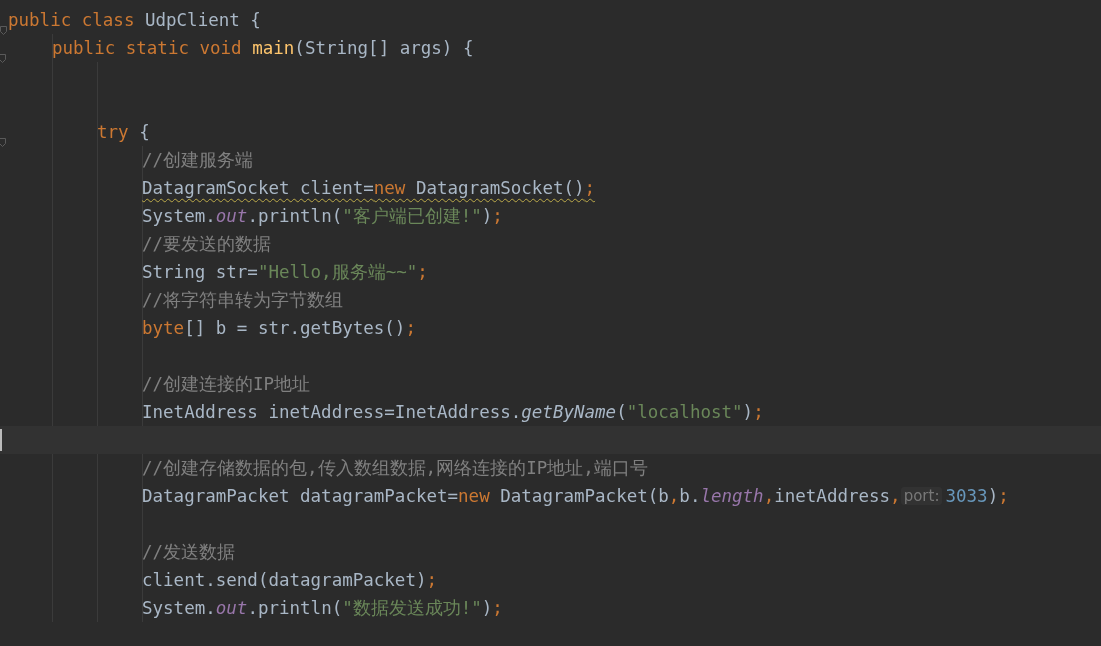  What do you see at coordinates (263, 48) in the screenshot?
I see `code-text: public static void main(String[] args) {` at bounding box center [263, 48].